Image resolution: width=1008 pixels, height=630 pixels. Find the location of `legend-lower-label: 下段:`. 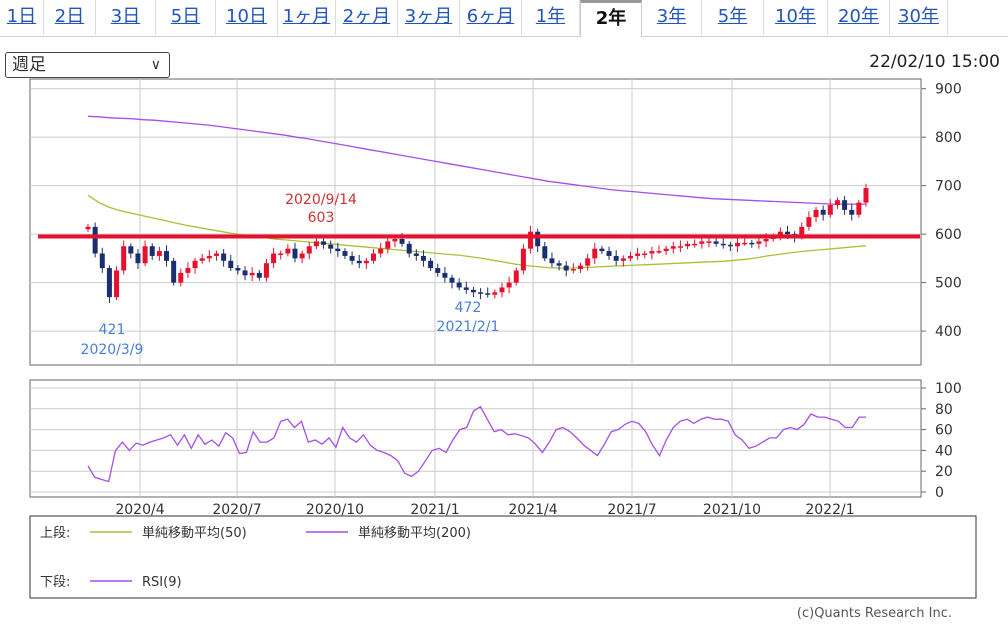

legend-lower-label: 下段: is located at coordinates (55, 582).